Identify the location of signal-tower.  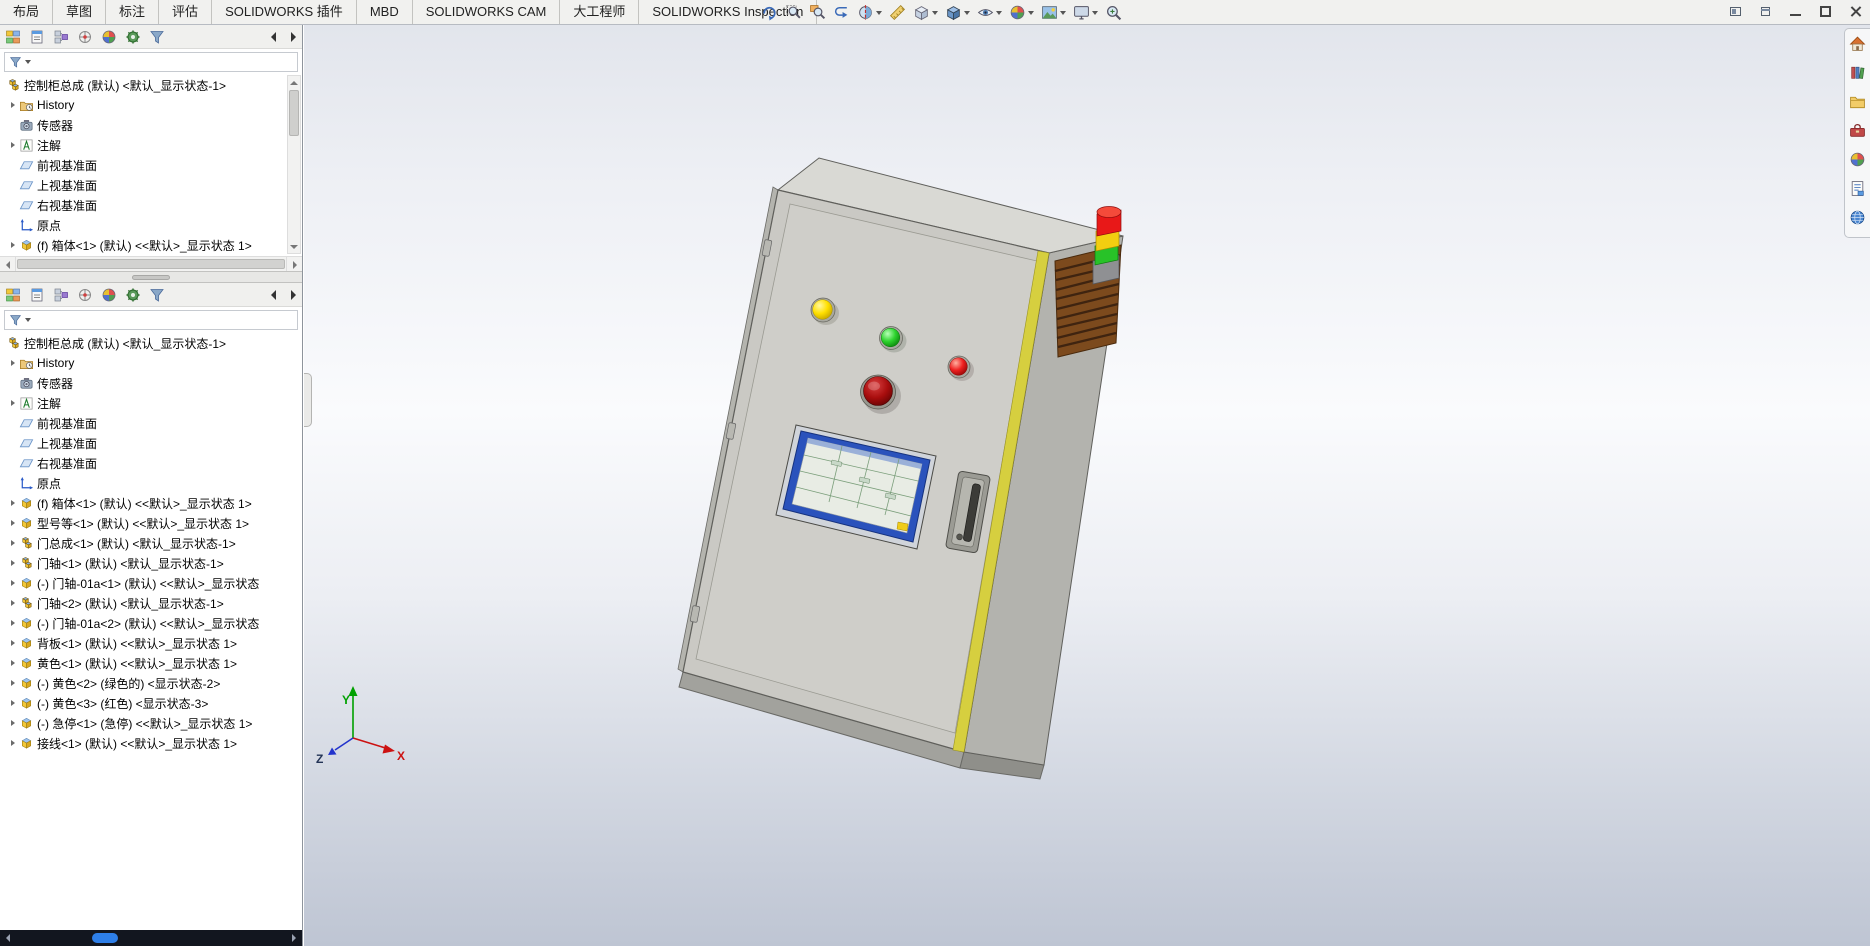
(1107, 245).